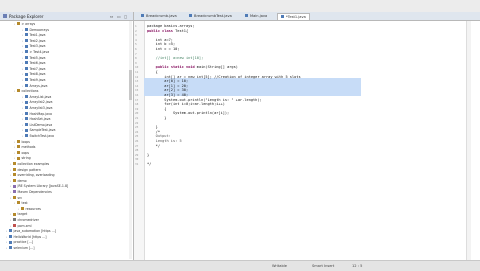 This screenshot has width=480, height=271. Describe the element at coordinates (34, 86) in the screenshot. I see `tree-item: › Arrays.java` at that location.